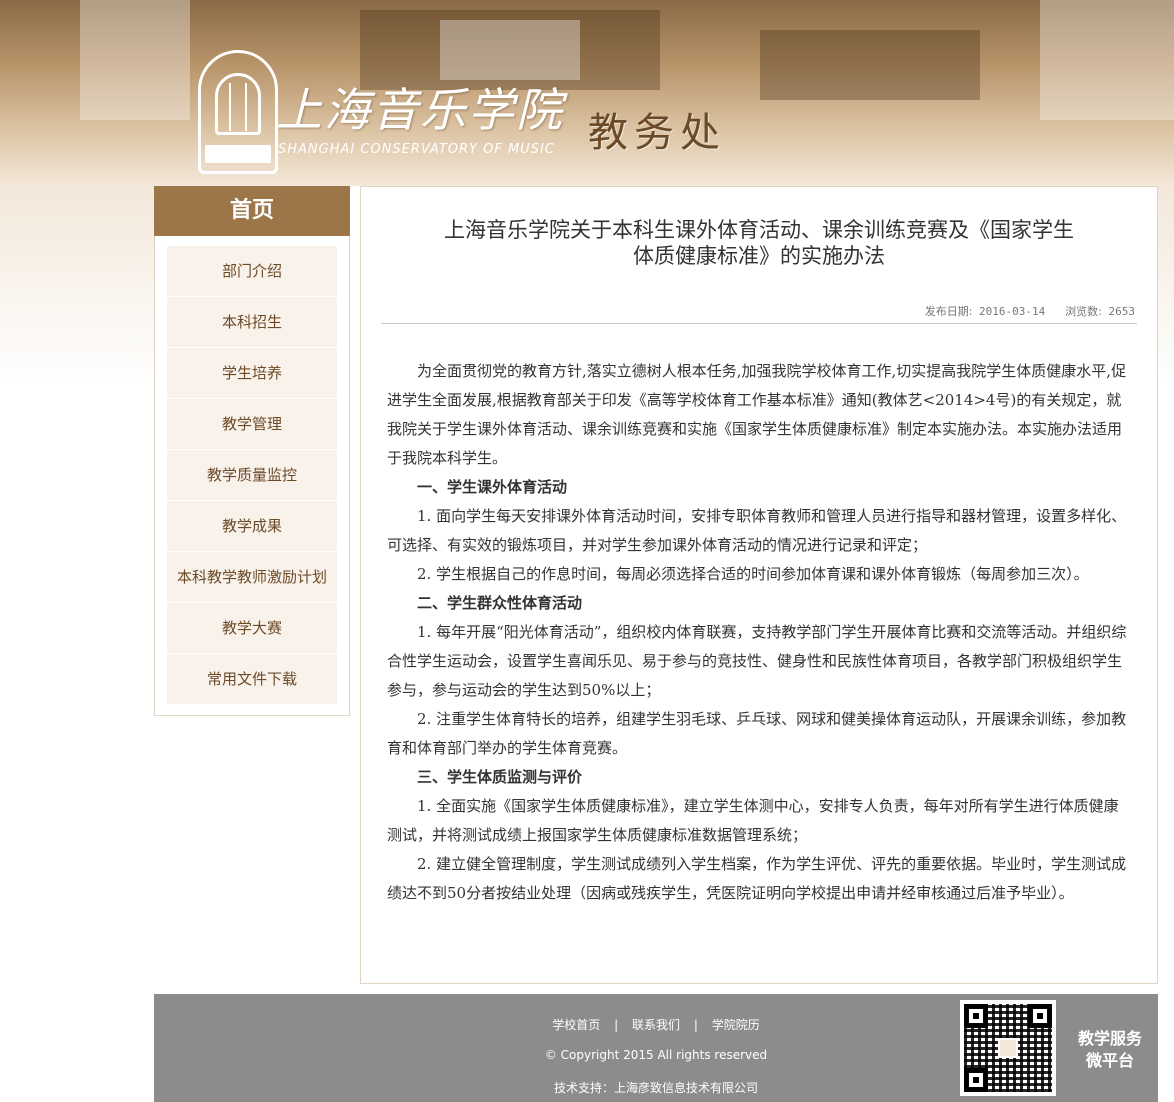 The image size is (1174, 1102). I want to click on footer-link-home: 学校首页, so click(576, 1025).